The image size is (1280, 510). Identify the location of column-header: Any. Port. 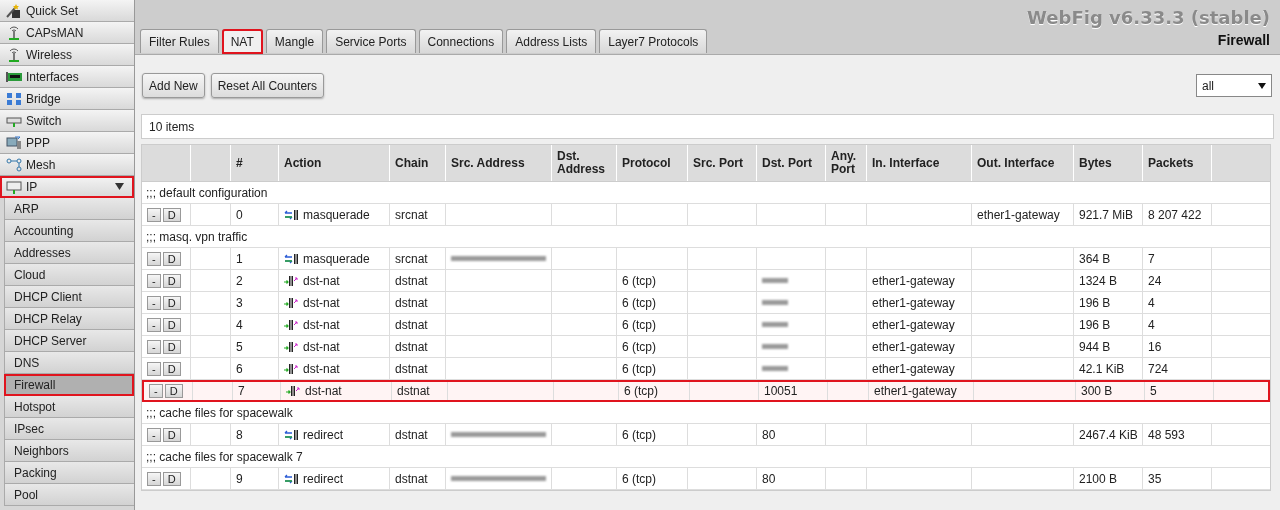
(846, 163).